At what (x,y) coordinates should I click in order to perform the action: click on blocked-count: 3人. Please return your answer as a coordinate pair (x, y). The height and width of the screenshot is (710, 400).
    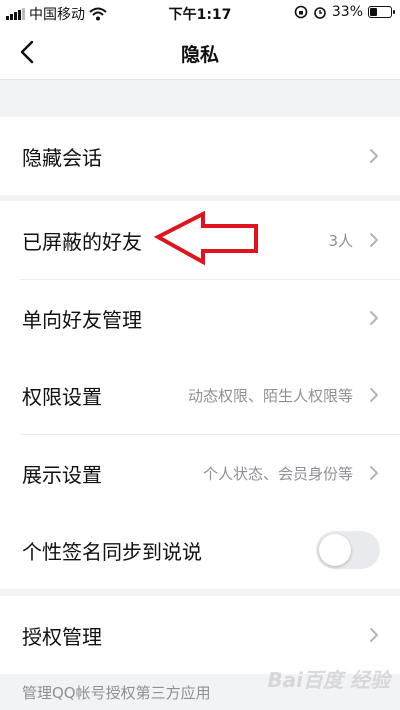
    Looking at the image, I should click on (340, 240).